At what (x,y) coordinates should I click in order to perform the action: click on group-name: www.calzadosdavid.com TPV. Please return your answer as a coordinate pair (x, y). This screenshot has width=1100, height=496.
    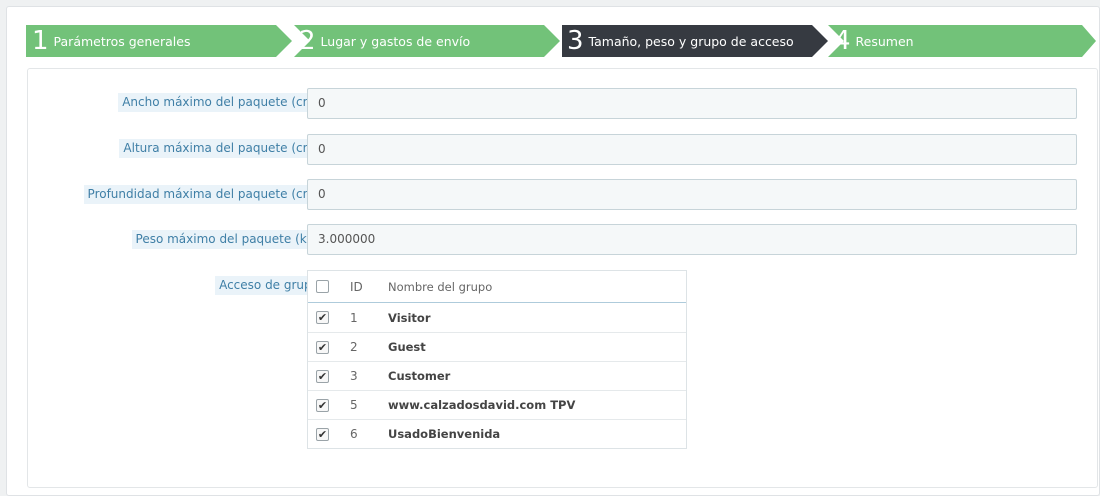
    Looking at the image, I should click on (482, 405).